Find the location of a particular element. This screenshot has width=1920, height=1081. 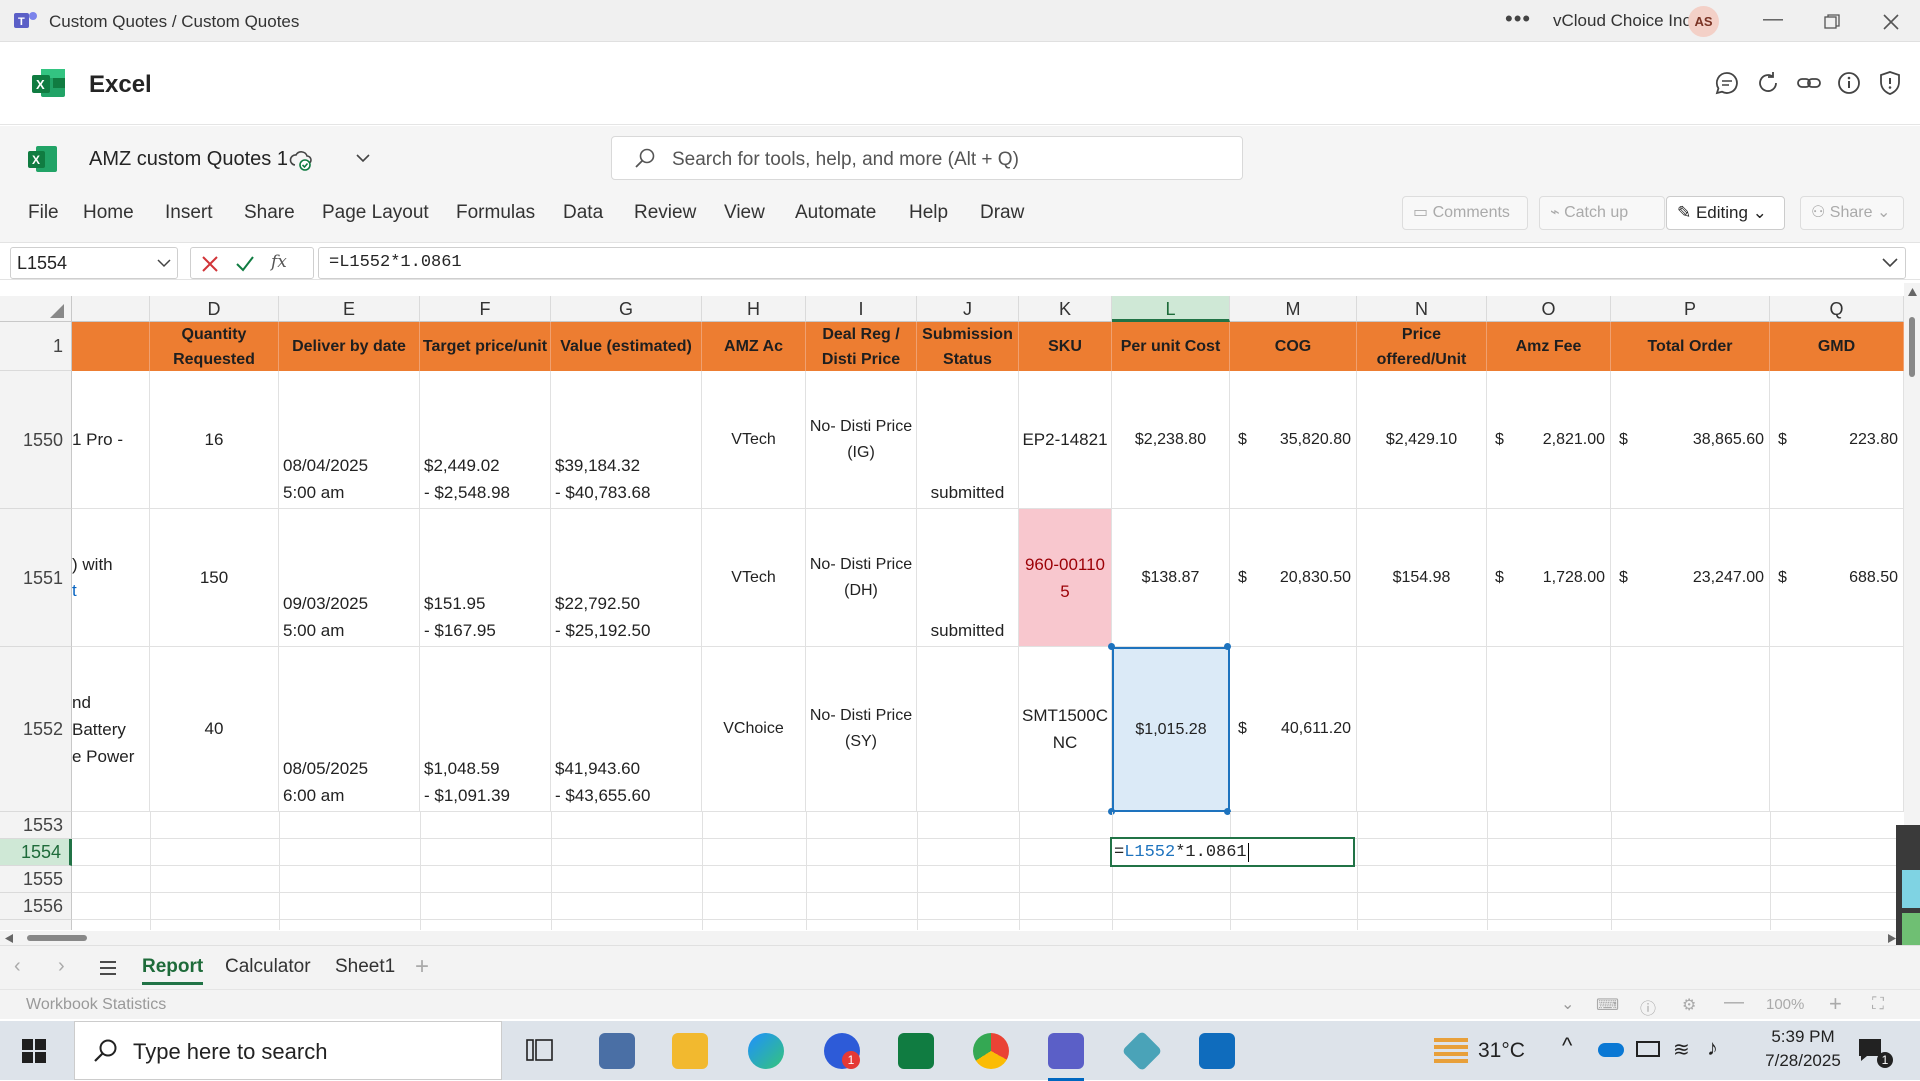

column-header-d: D is located at coordinates (214, 309).